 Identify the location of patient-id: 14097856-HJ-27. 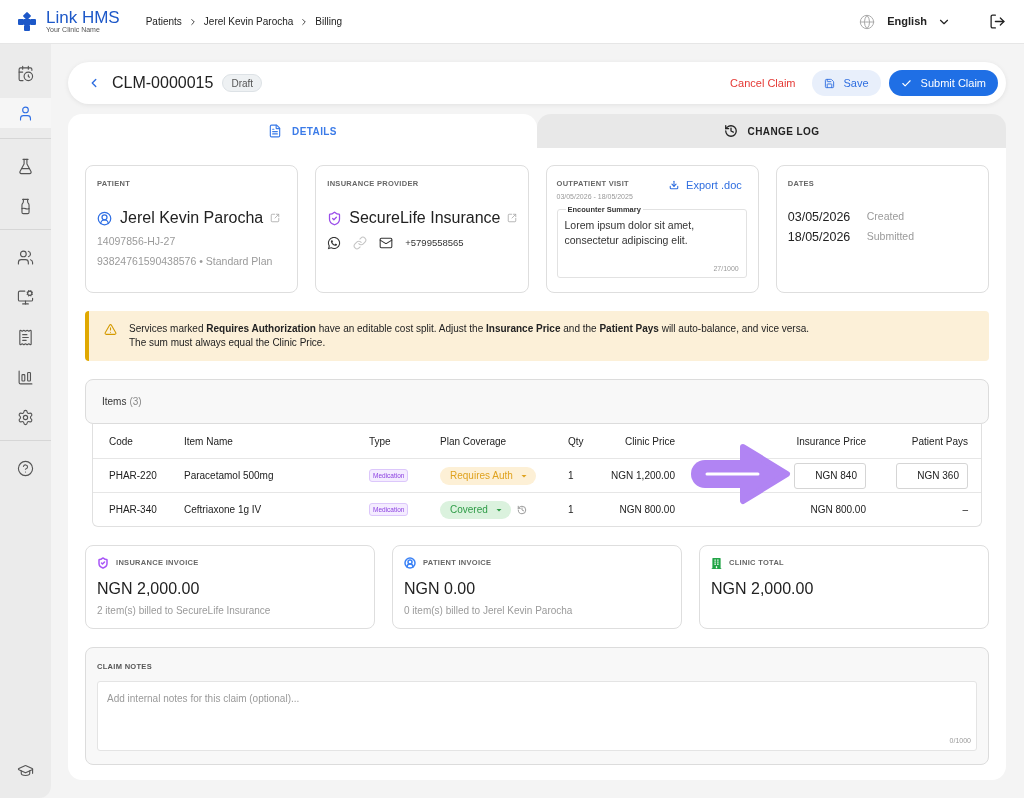
(137, 241).